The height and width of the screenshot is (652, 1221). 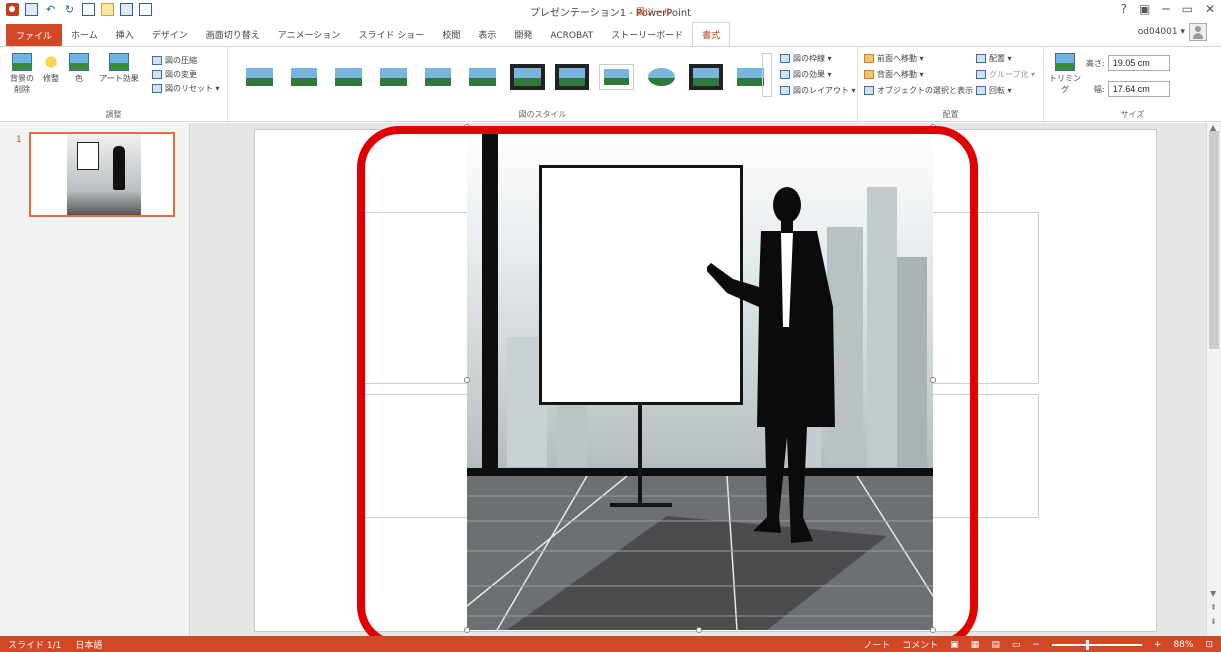 What do you see at coordinates (994, 58) in the screenshot?
I see `align-button: 配置 ▾` at bounding box center [994, 58].